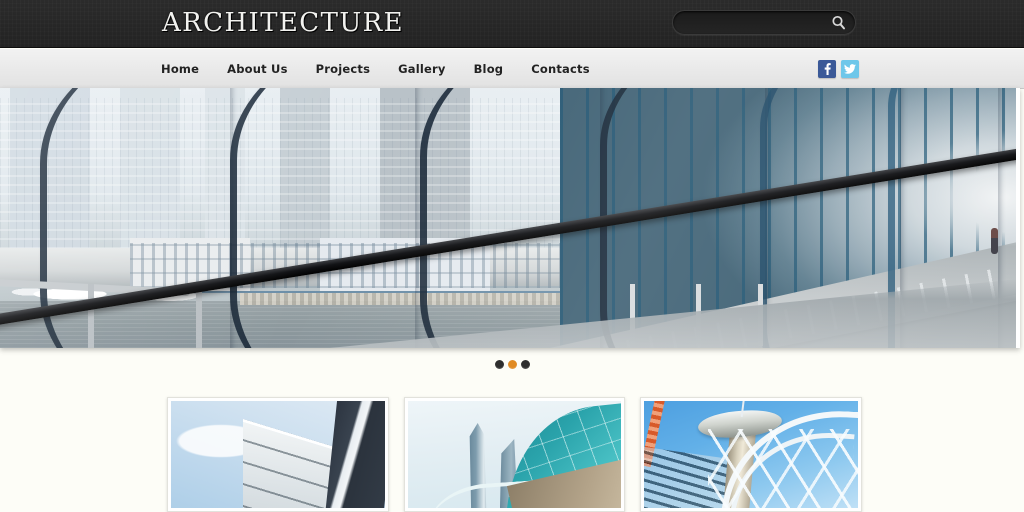 This screenshot has height=512, width=1024. What do you see at coordinates (489, 69) in the screenshot?
I see `nav-item-blog: Blog` at bounding box center [489, 69].